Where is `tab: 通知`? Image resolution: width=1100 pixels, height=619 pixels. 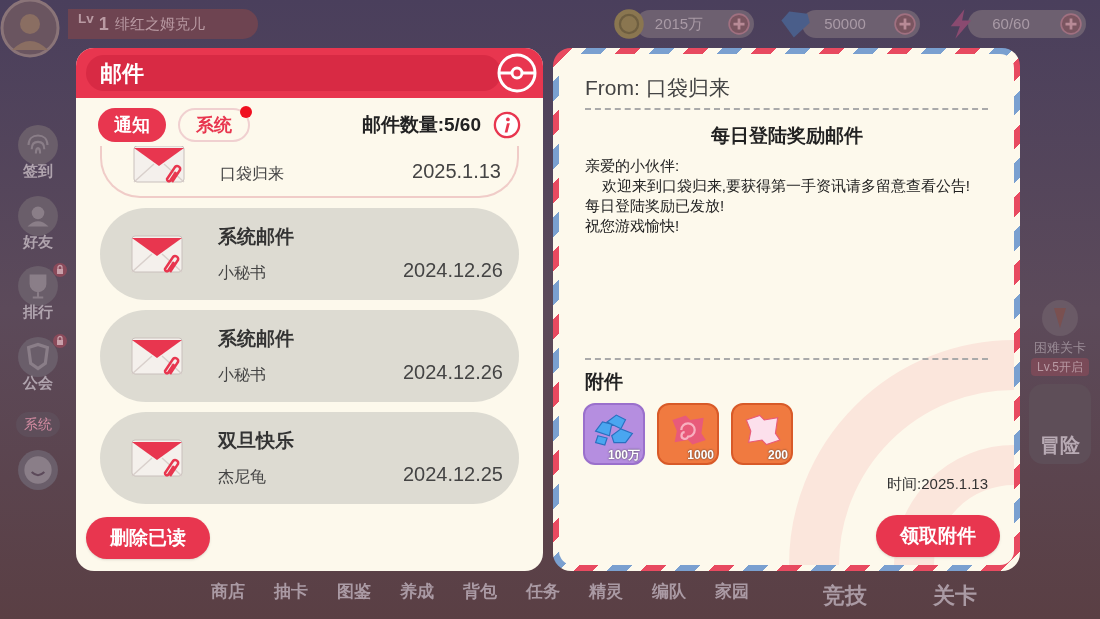 tab: 通知 is located at coordinates (132, 125).